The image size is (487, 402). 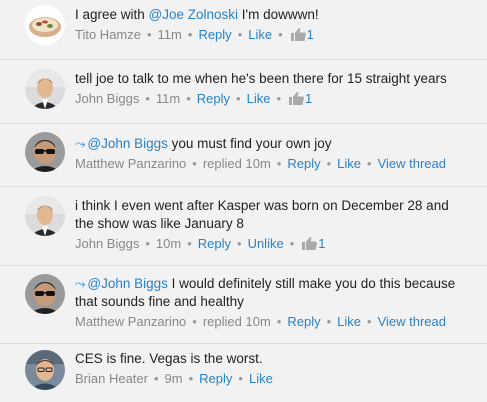 What do you see at coordinates (266, 243) in the screenshot?
I see `unlike-button: Unlike` at bounding box center [266, 243].